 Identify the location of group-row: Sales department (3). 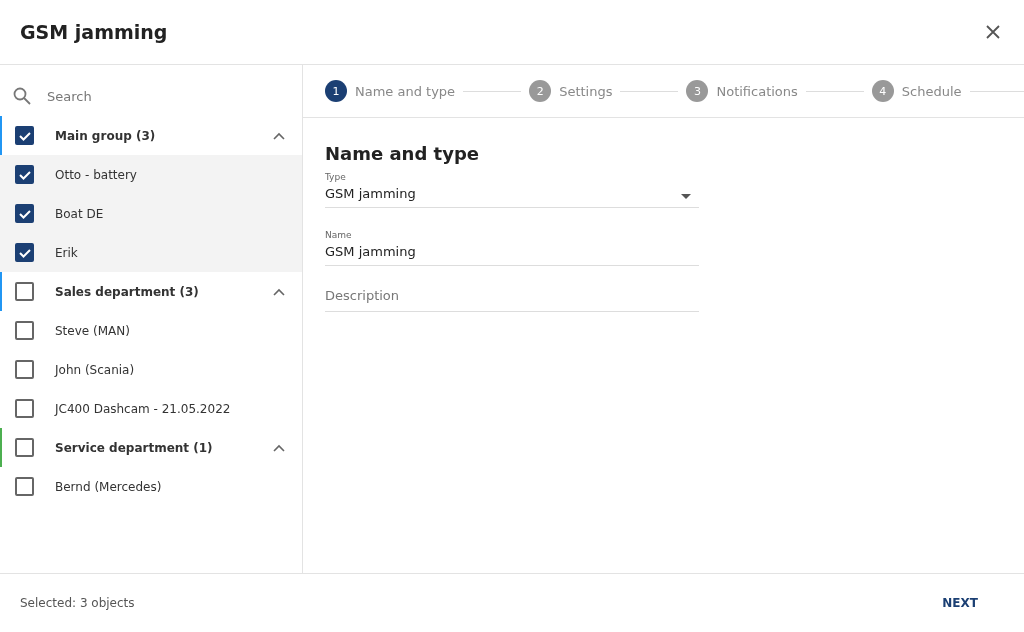
(151, 291).